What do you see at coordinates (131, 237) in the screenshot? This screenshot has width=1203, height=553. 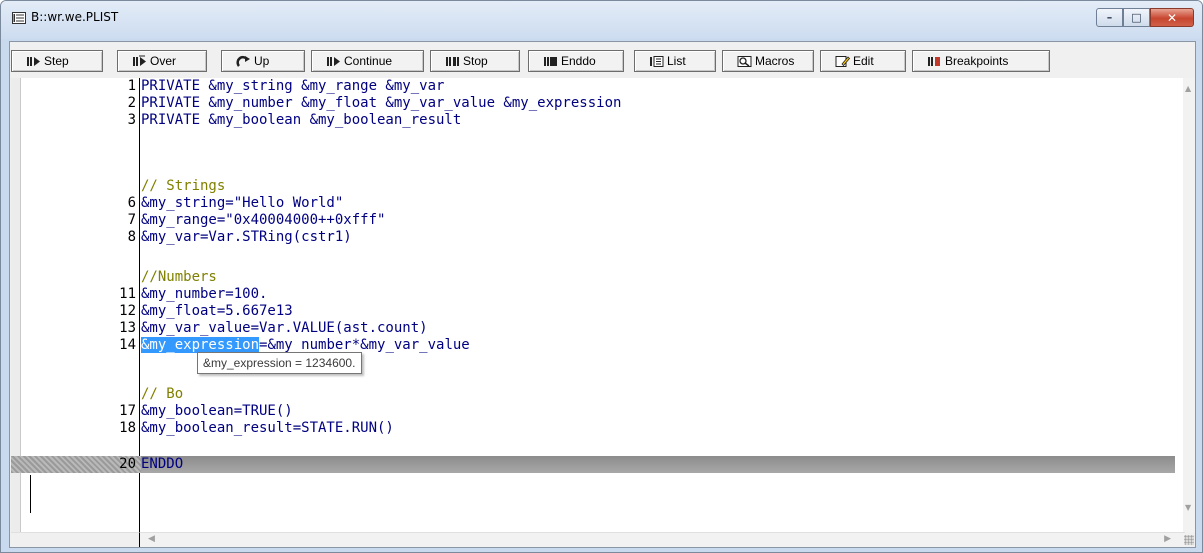 I see `line-number: 8` at bounding box center [131, 237].